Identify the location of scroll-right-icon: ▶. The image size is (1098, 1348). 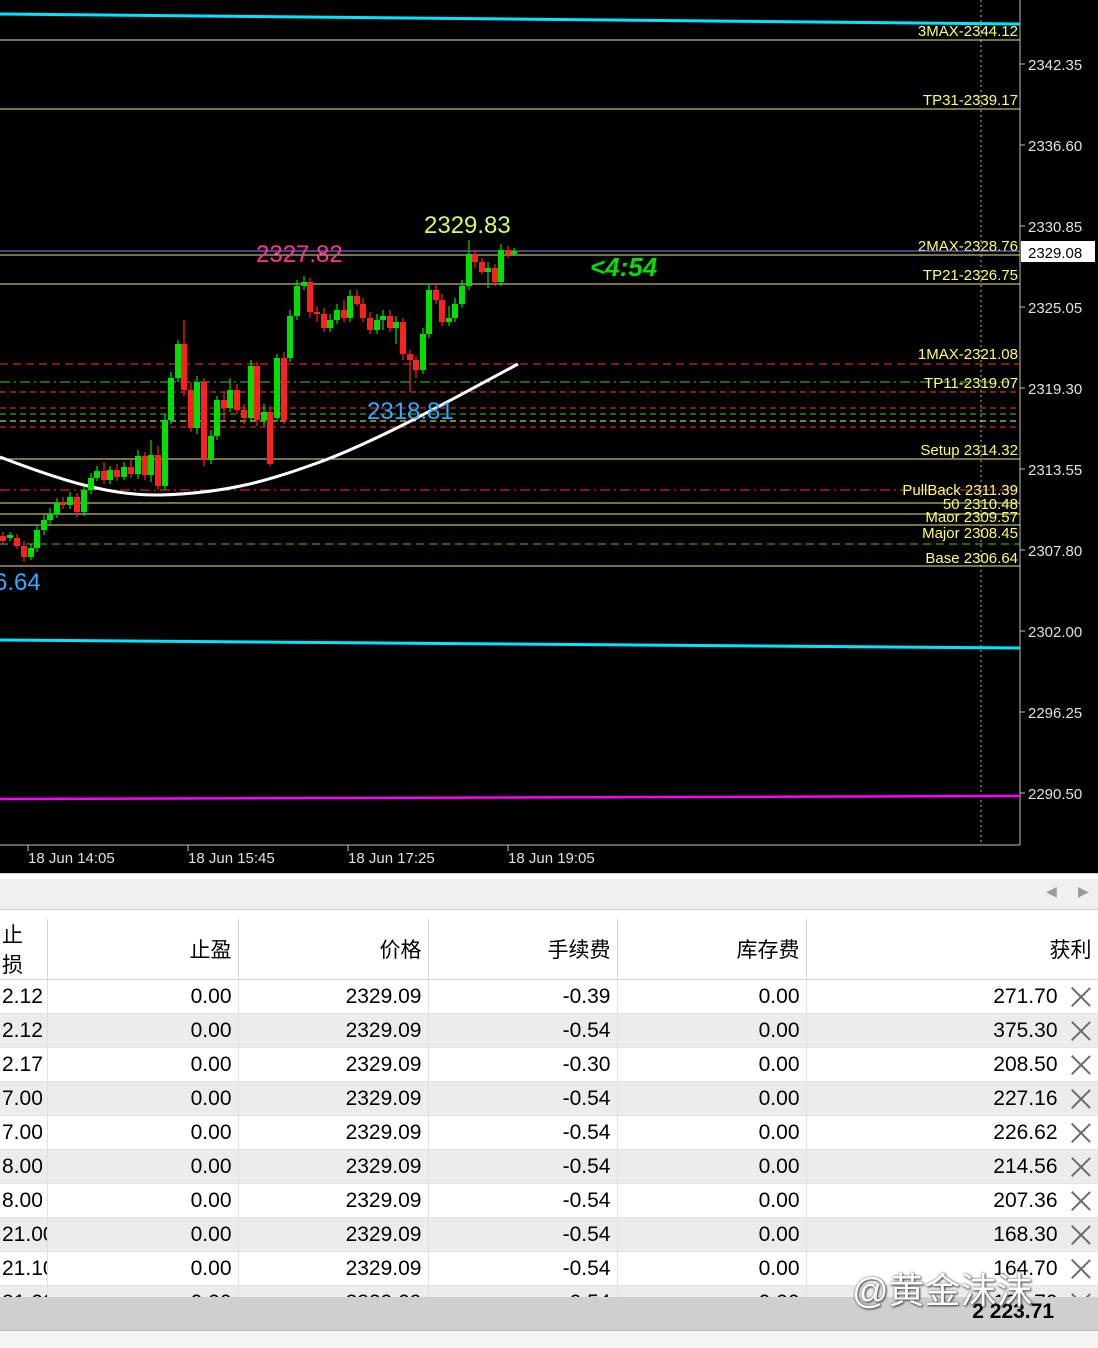
(1083, 891).